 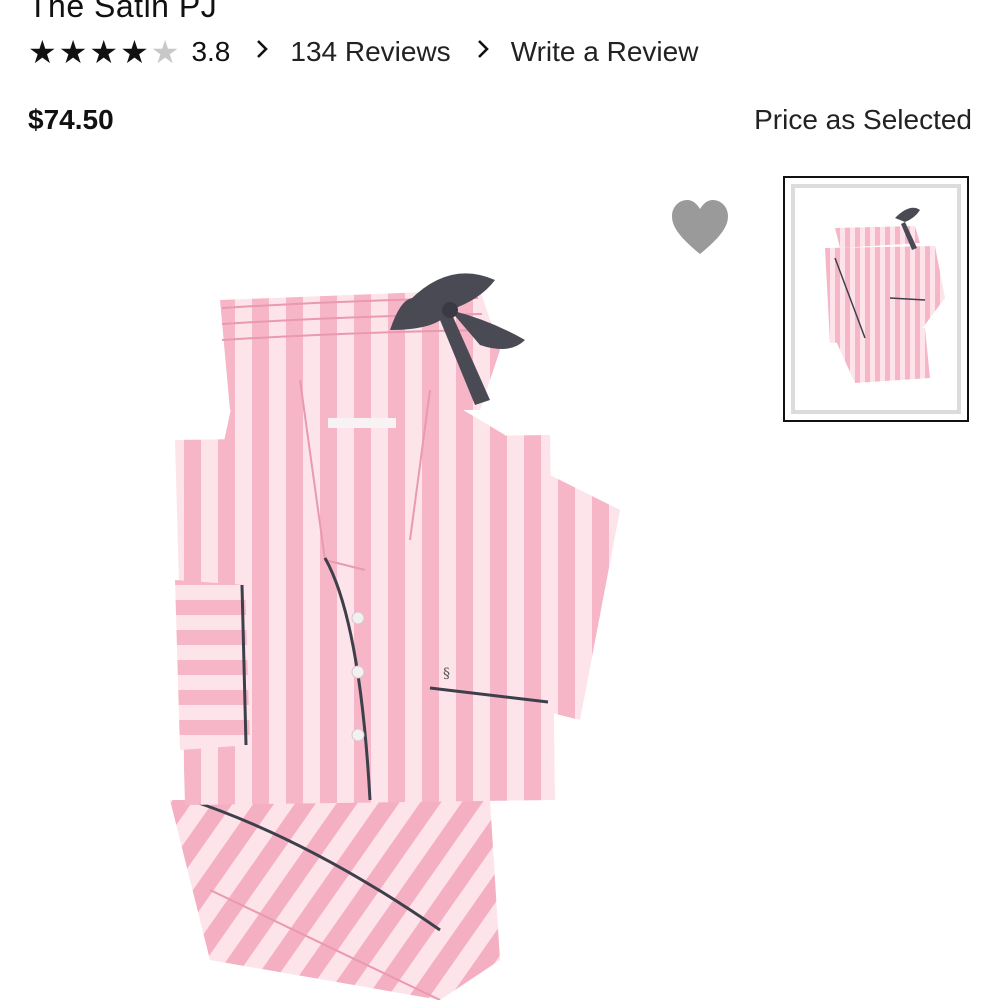 I want to click on write-review-link: Write a Review, so click(x=605, y=52).